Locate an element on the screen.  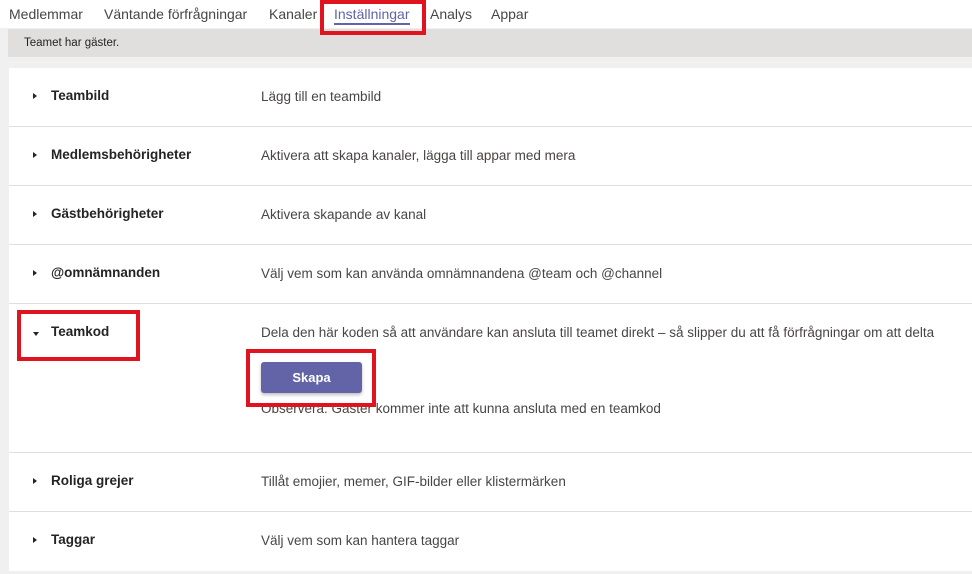
setting-title: Teamkod is located at coordinates (80, 331).